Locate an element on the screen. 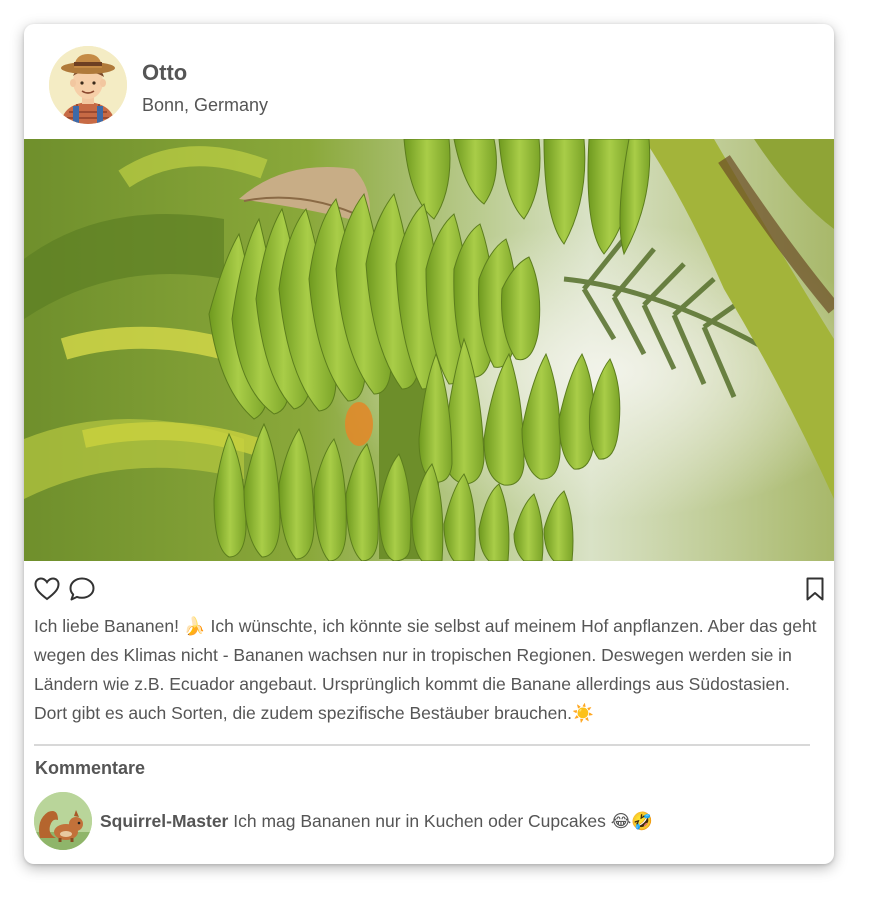 Image resolution: width=870 pixels, height=900 pixels. farmer-avatar-icon is located at coordinates (88, 85).